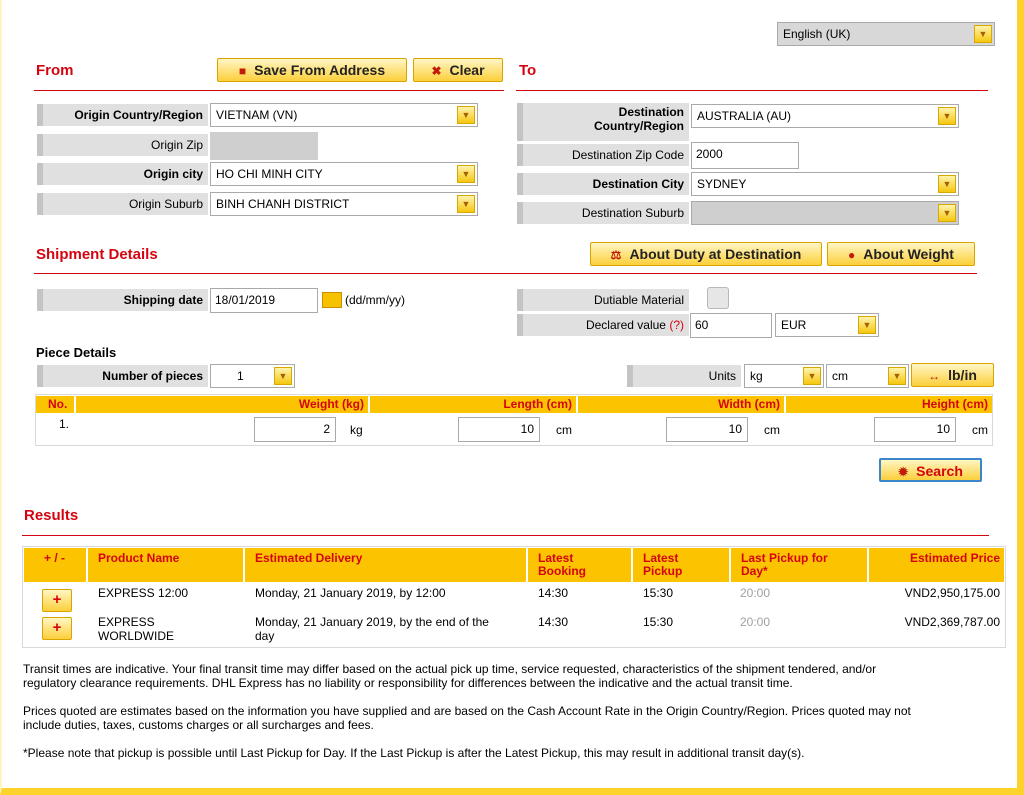 The width and height of the screenshot is (1024, 795). Describe the element at coordinates (51, 515) in the screenshot. I see `results-title: Results` at that location.